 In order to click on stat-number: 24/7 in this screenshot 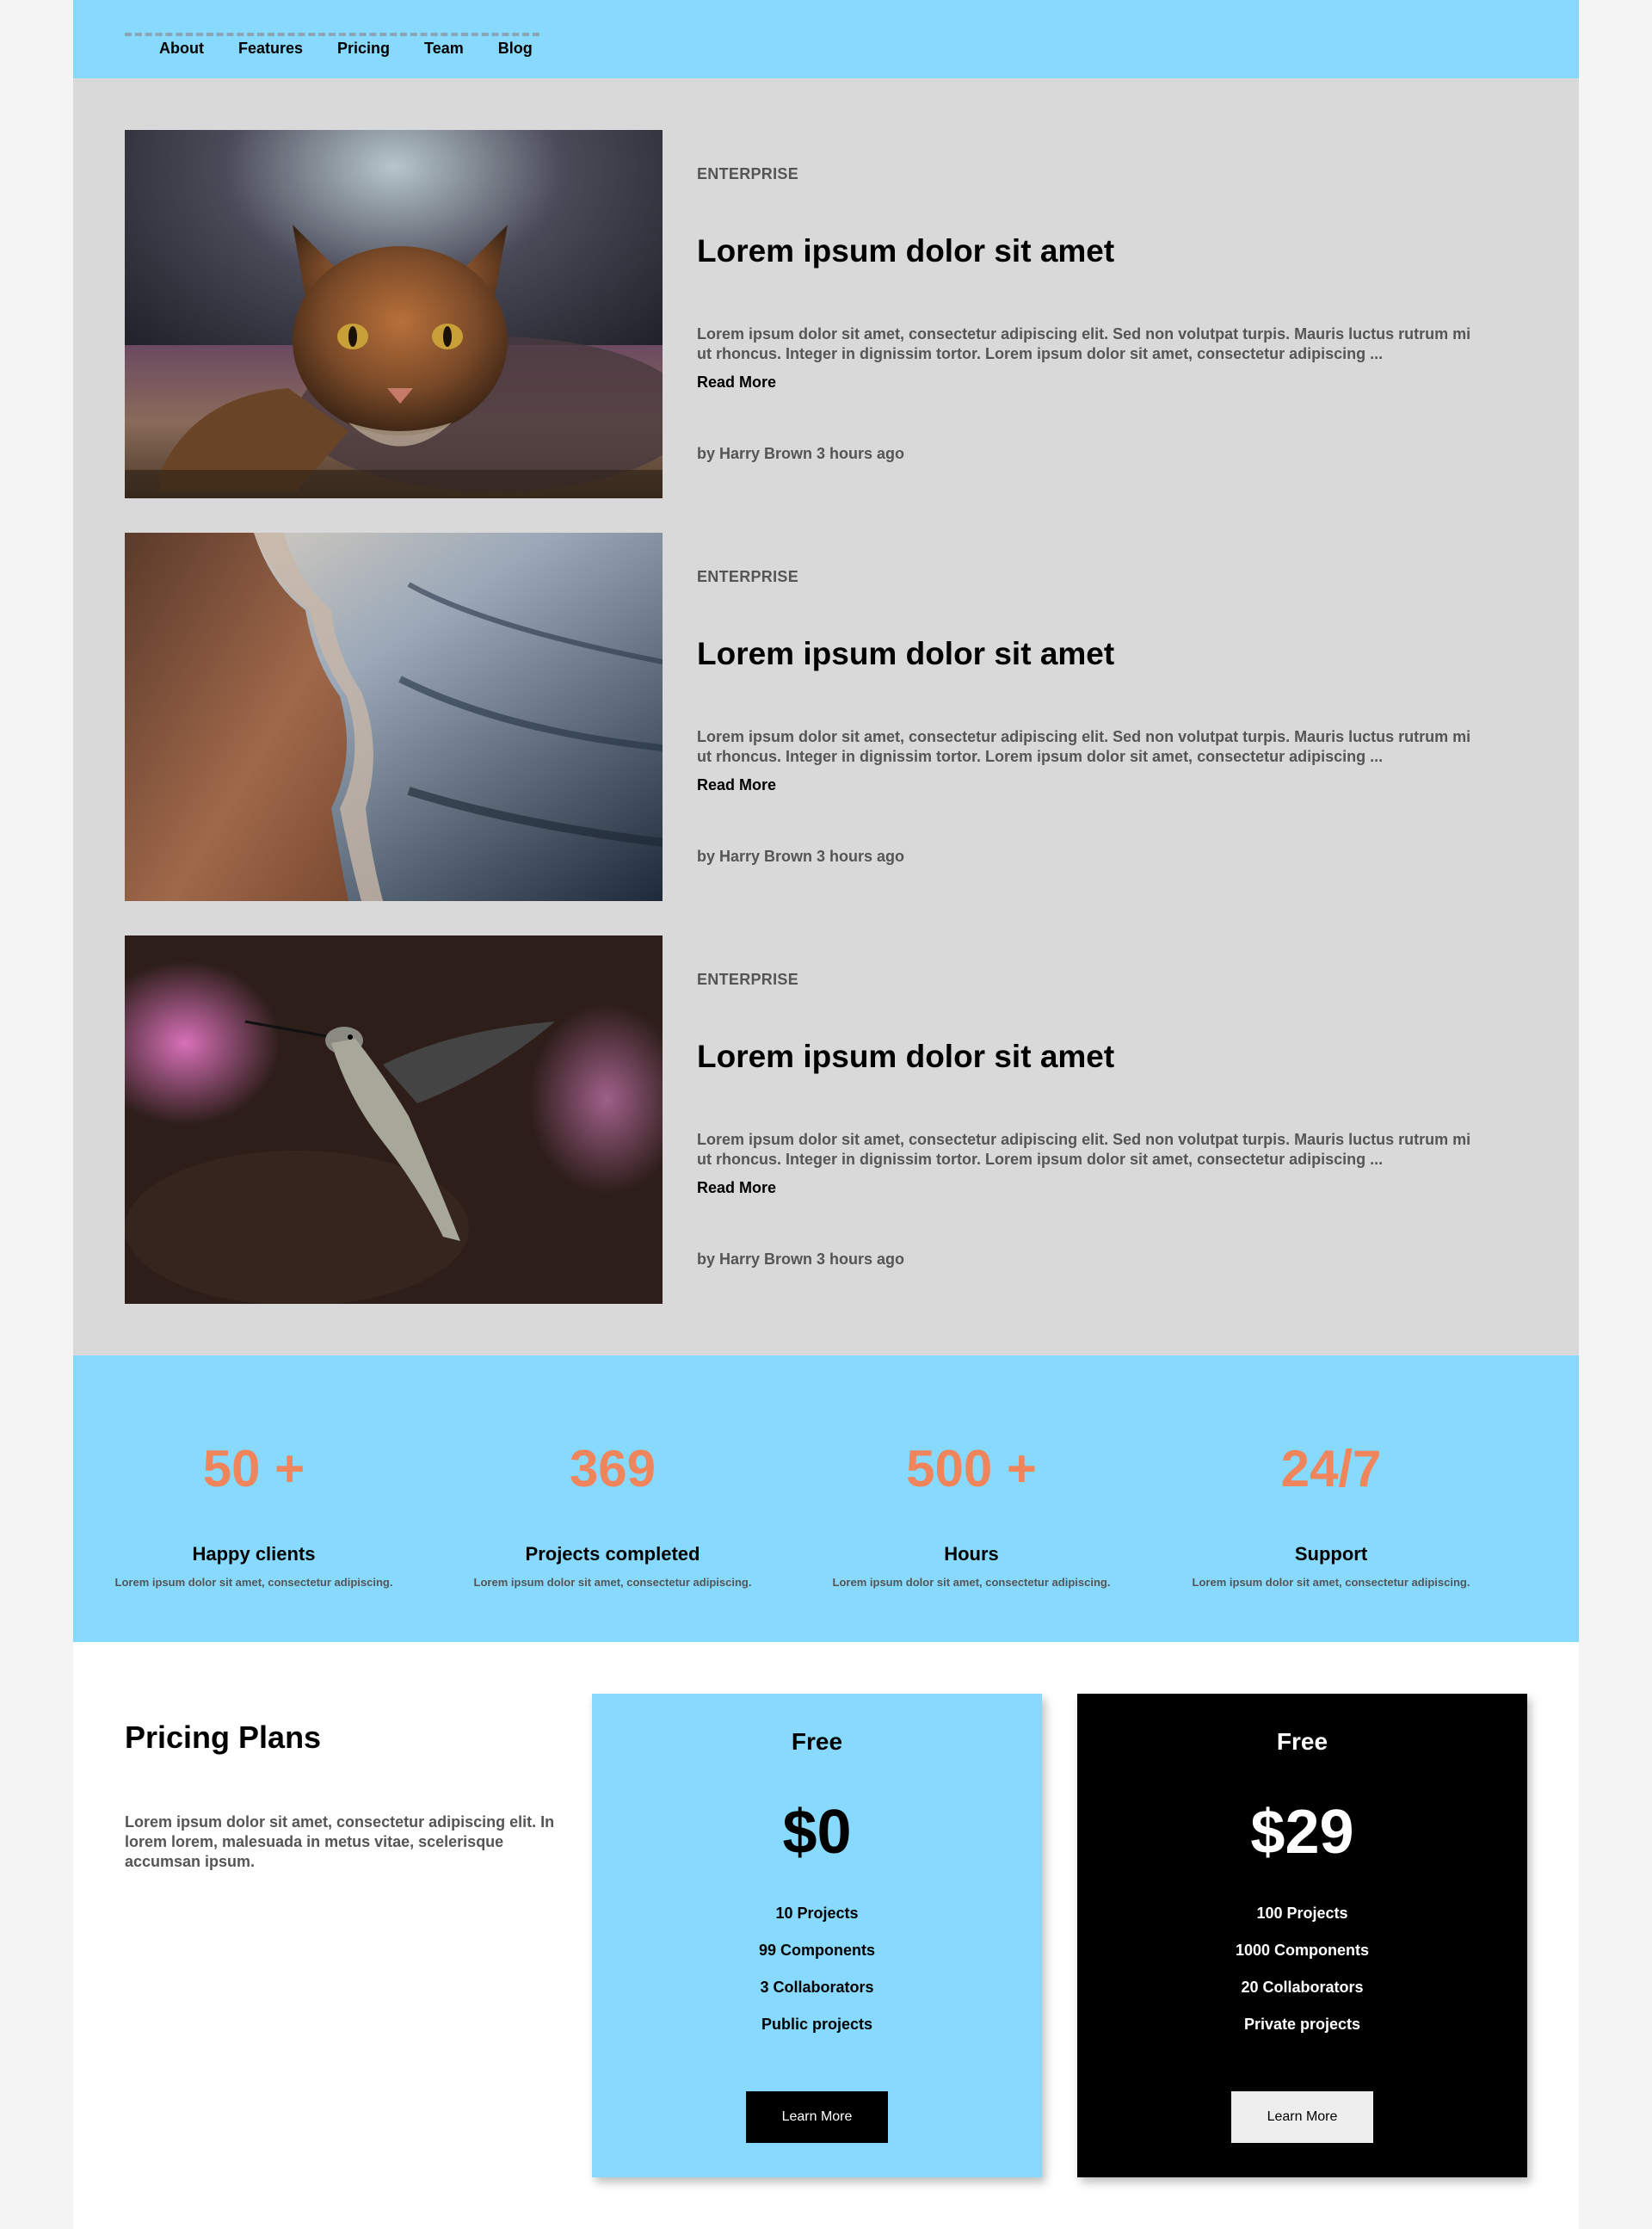, I will do `click(1331, 1468)`.